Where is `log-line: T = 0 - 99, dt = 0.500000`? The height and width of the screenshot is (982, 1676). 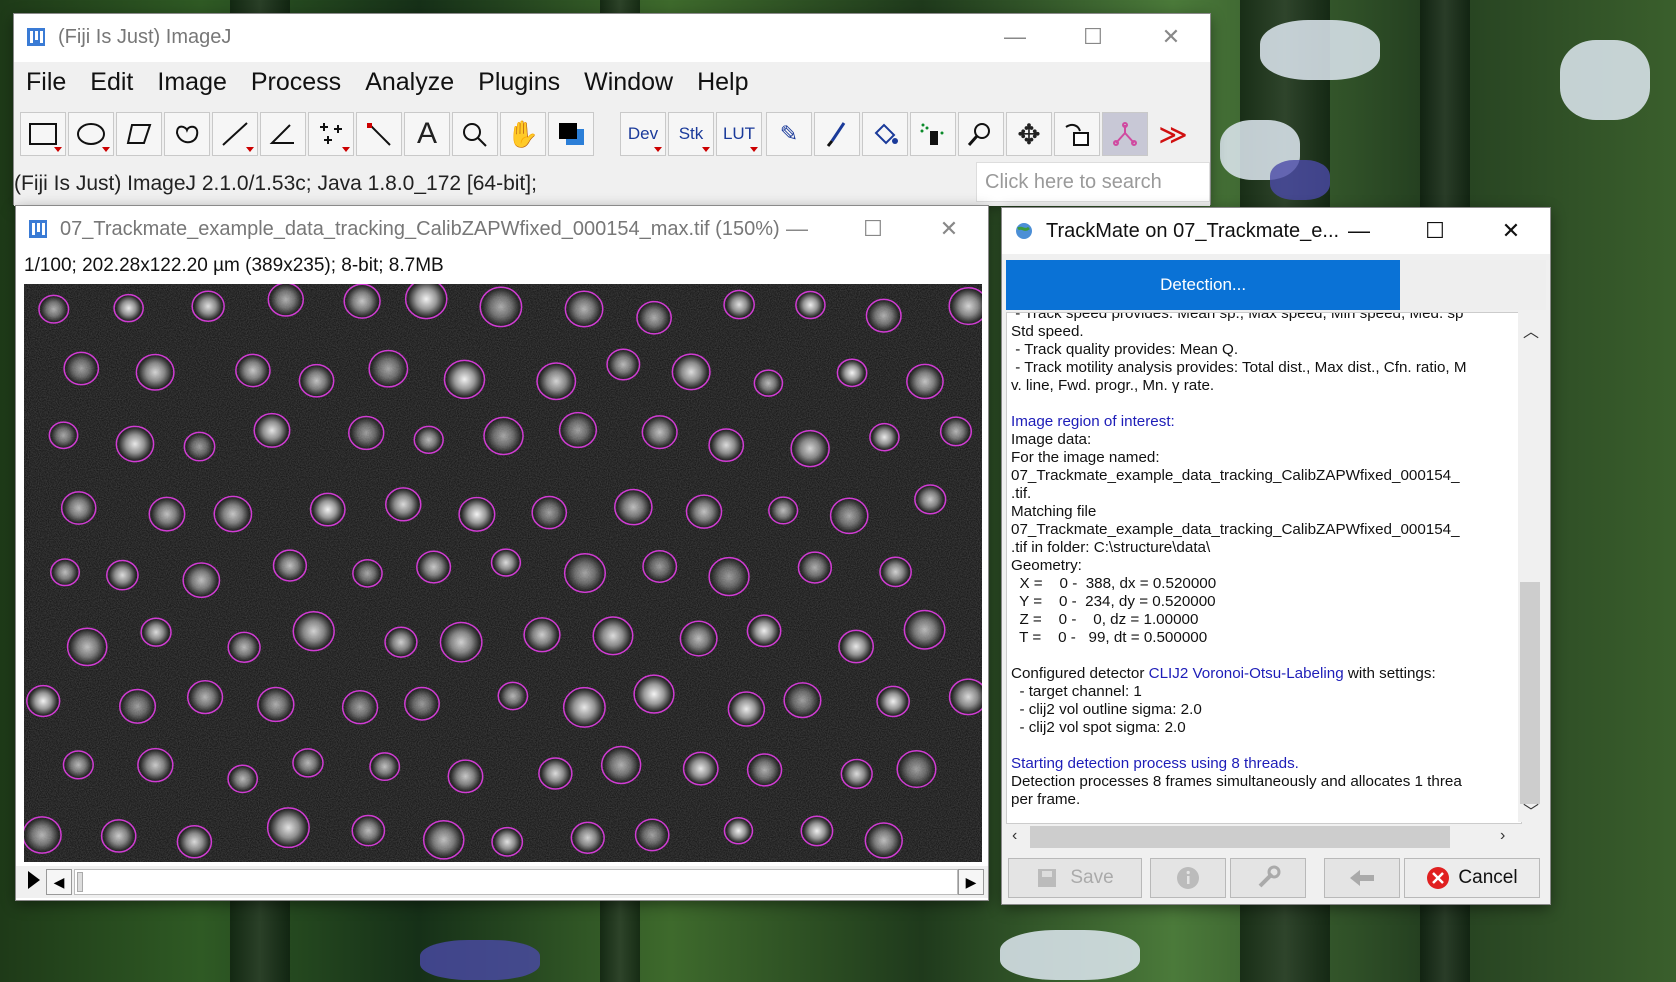
log-line: T = 0 - 99, dt = 0.500000 is located at coordinates (1109, 637).